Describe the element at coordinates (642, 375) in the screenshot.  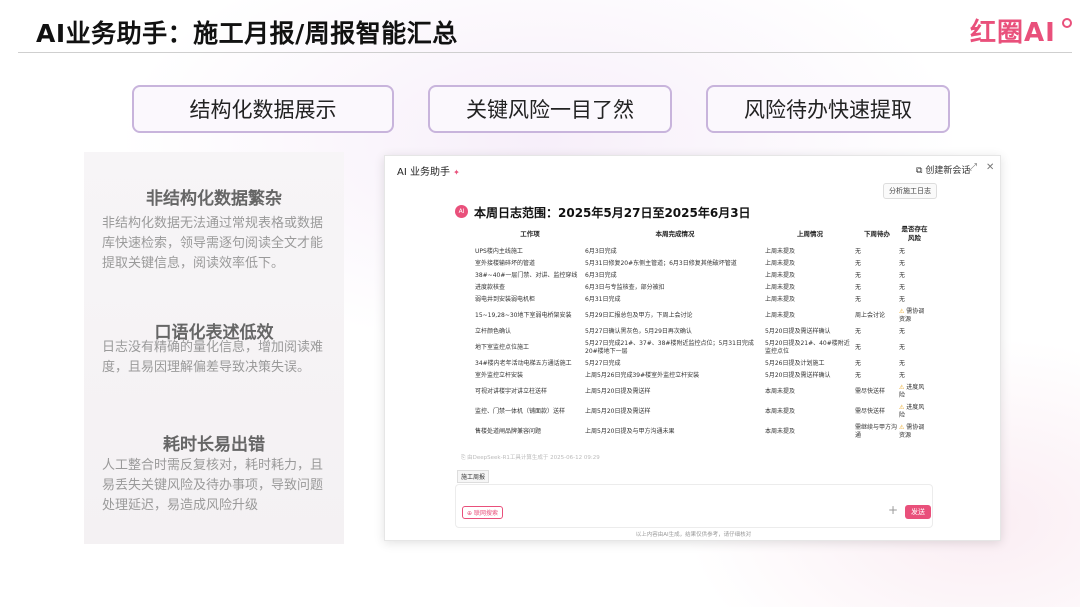
I see `table-cell-text: 上周5月26日完成39#楼室外监控立杆安装` at that location.